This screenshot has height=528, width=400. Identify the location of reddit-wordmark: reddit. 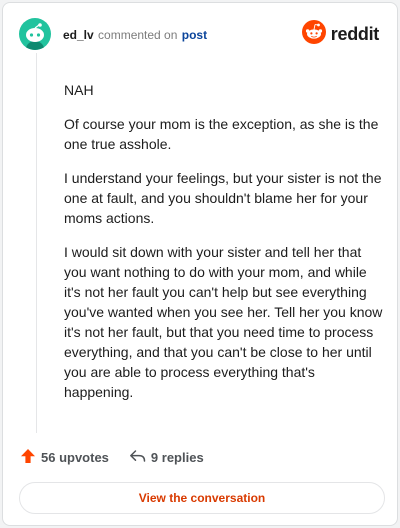
(355, 33).